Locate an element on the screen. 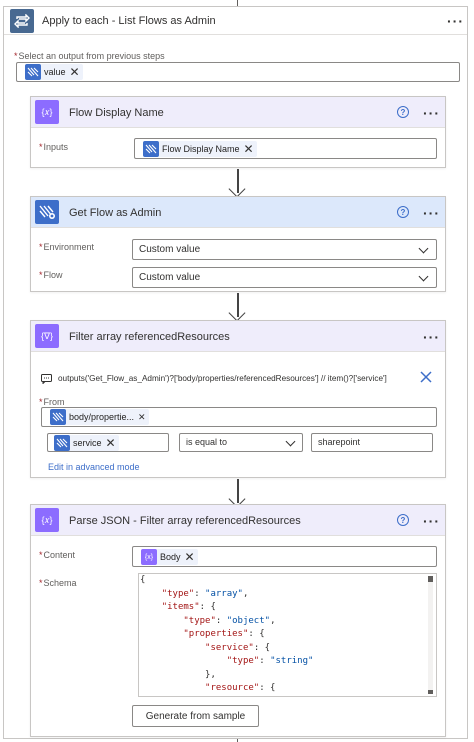  condition-left-field: service ✕ is located at coordinates (108, 442).